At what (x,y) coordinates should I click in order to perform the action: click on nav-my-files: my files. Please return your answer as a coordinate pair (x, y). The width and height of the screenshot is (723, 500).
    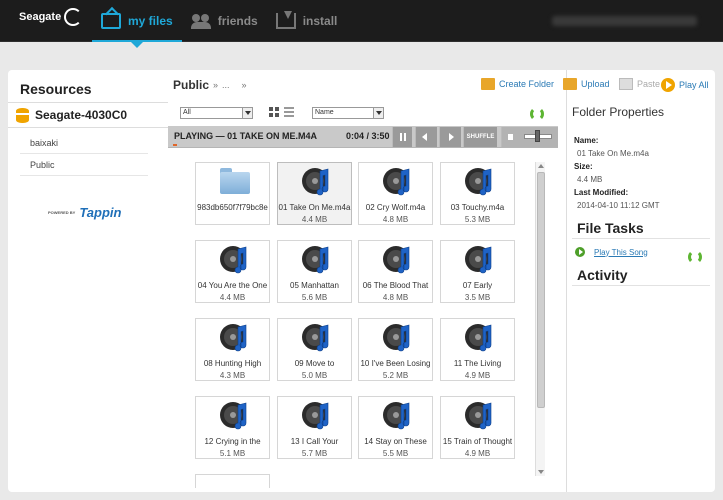
    Looking at the image, I should click on (137, 24).